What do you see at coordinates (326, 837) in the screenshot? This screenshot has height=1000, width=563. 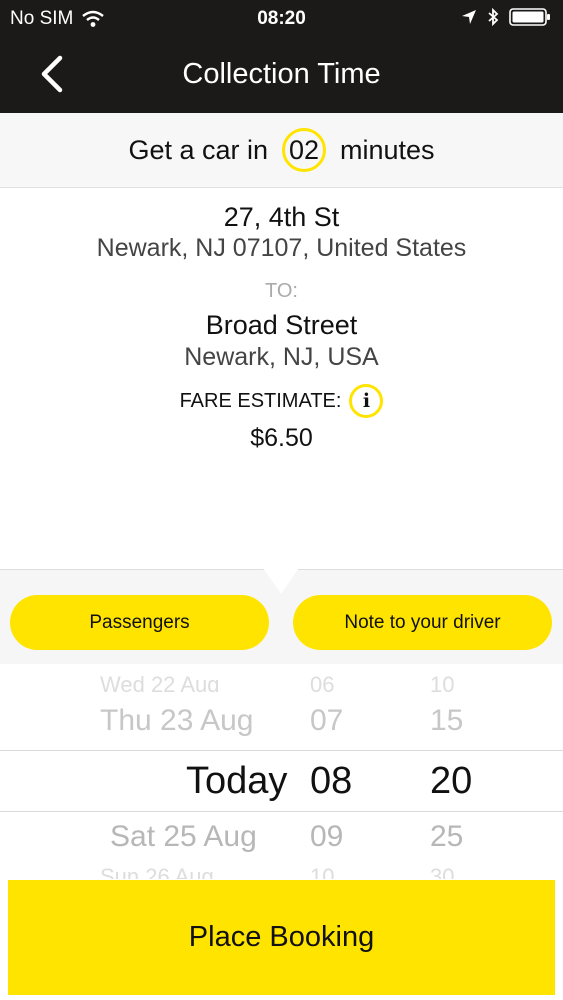 I see `picker-hour: 09` at bounding box center [326, 837].